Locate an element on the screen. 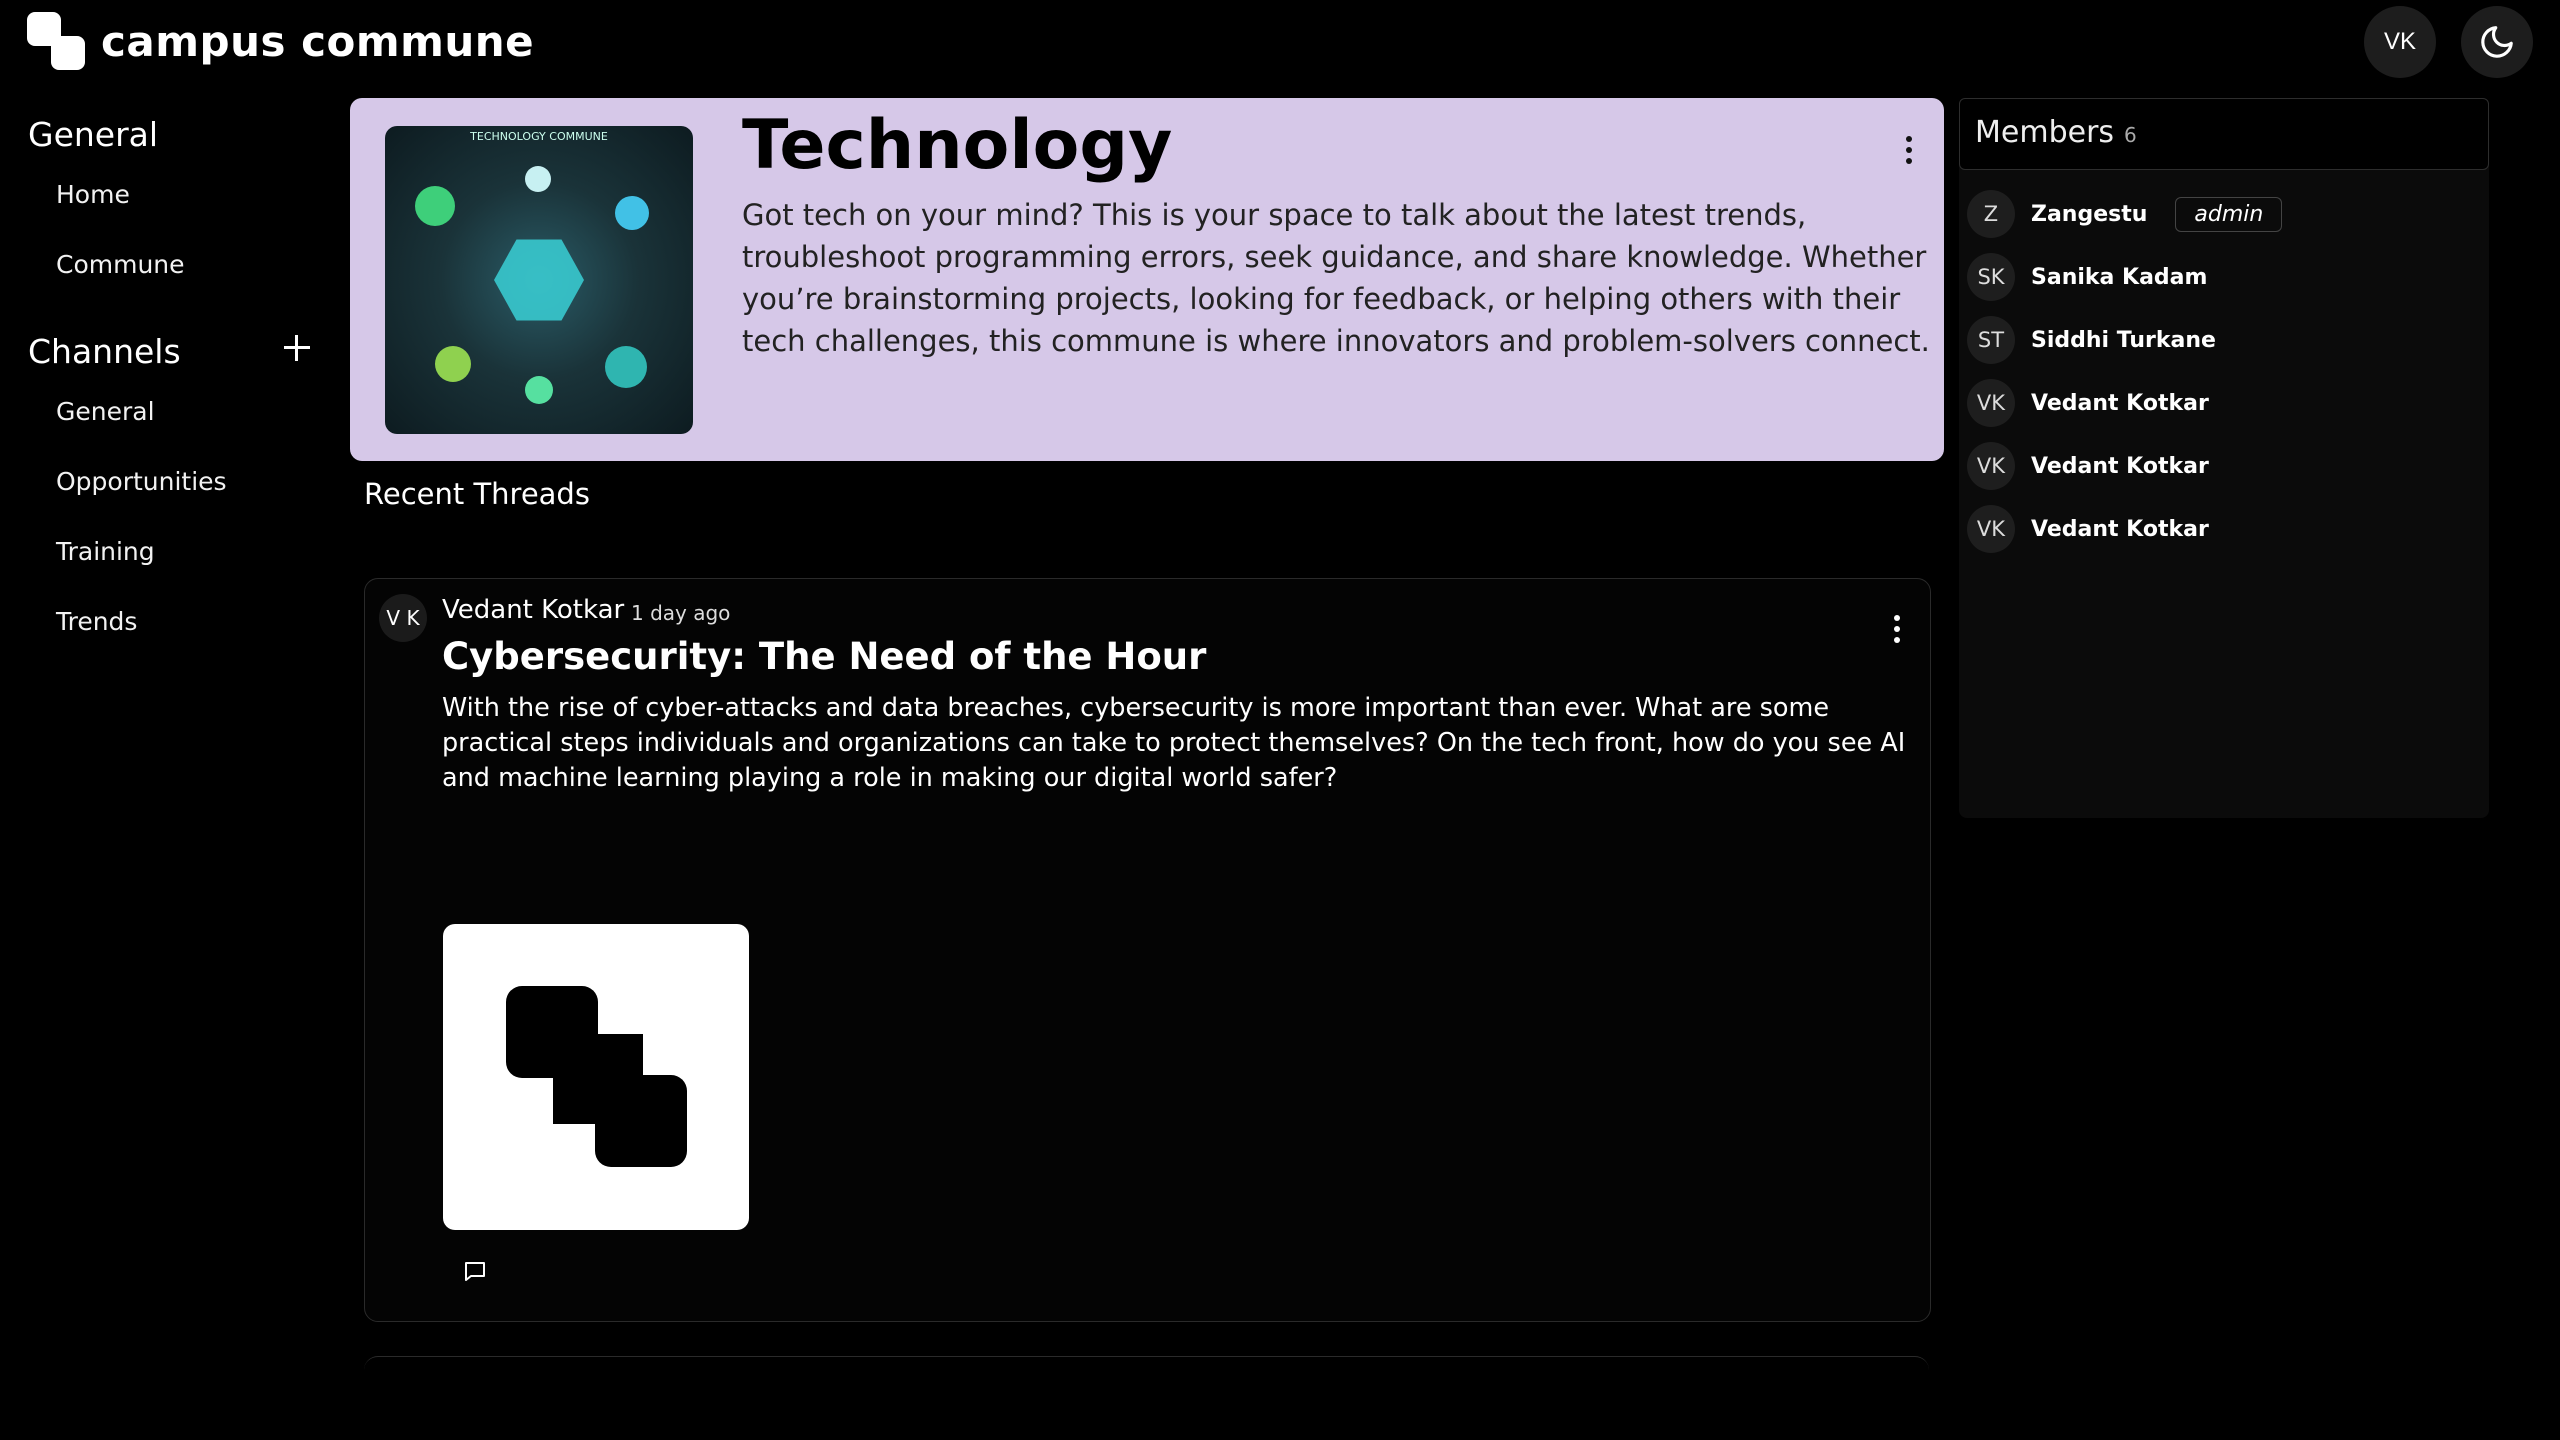 Image resolution: width=2560 pixels, height=1440 pixels. sidebar-item-channel-opportunities: Opportunities is located at coordinates (141, 481).